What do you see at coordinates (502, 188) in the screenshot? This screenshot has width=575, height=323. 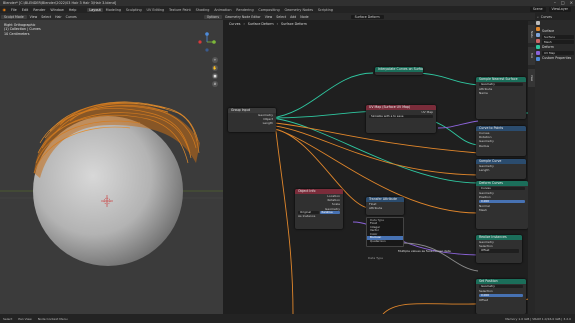 I see `node-field: Curves` at bounding box center [502, 188].